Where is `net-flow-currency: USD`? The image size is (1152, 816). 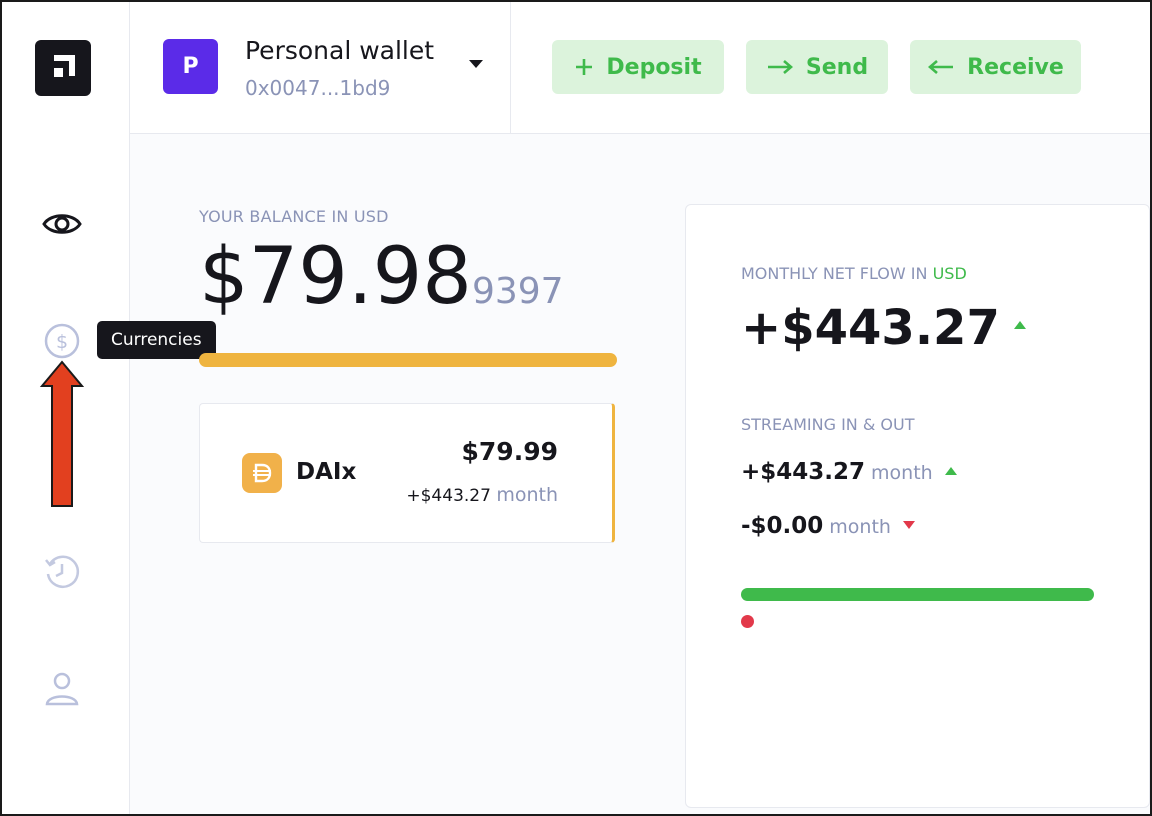
net-flow-currency: USD is located at coordinates (949, 273).